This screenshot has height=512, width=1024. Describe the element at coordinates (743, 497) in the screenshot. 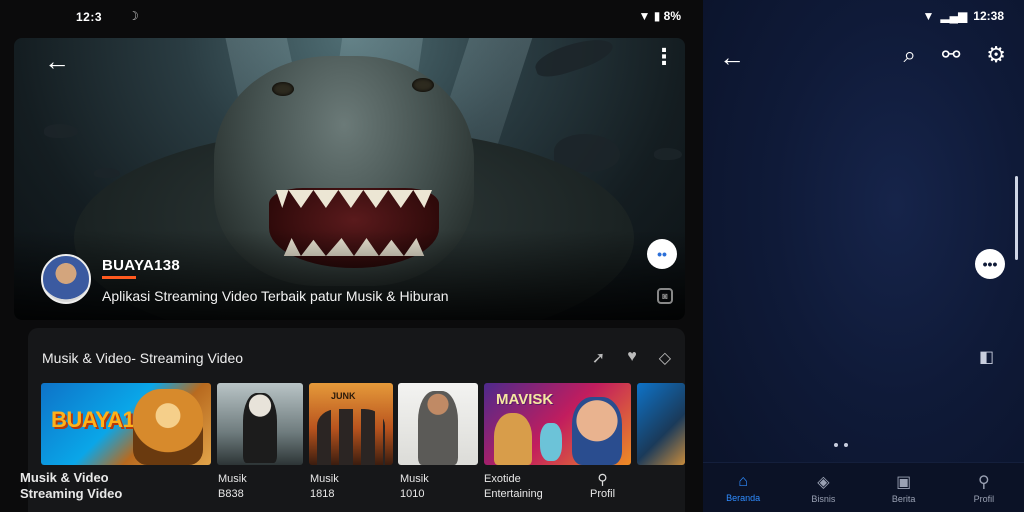

I see `nav-label: Beranda` at that location.